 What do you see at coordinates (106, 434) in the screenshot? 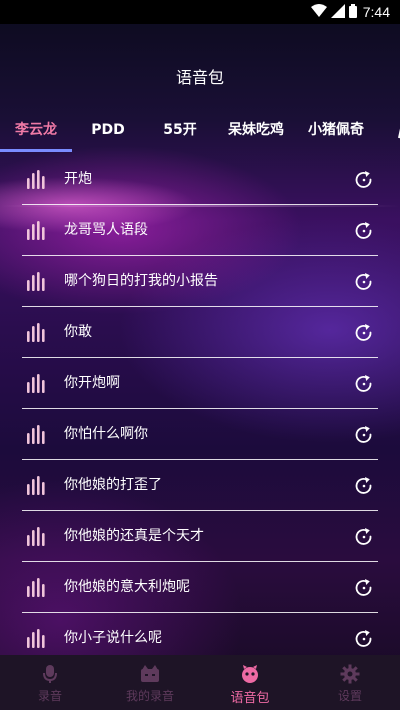
I see `sound-label: 你怕什么啊你` at bounding box center [106, 434].